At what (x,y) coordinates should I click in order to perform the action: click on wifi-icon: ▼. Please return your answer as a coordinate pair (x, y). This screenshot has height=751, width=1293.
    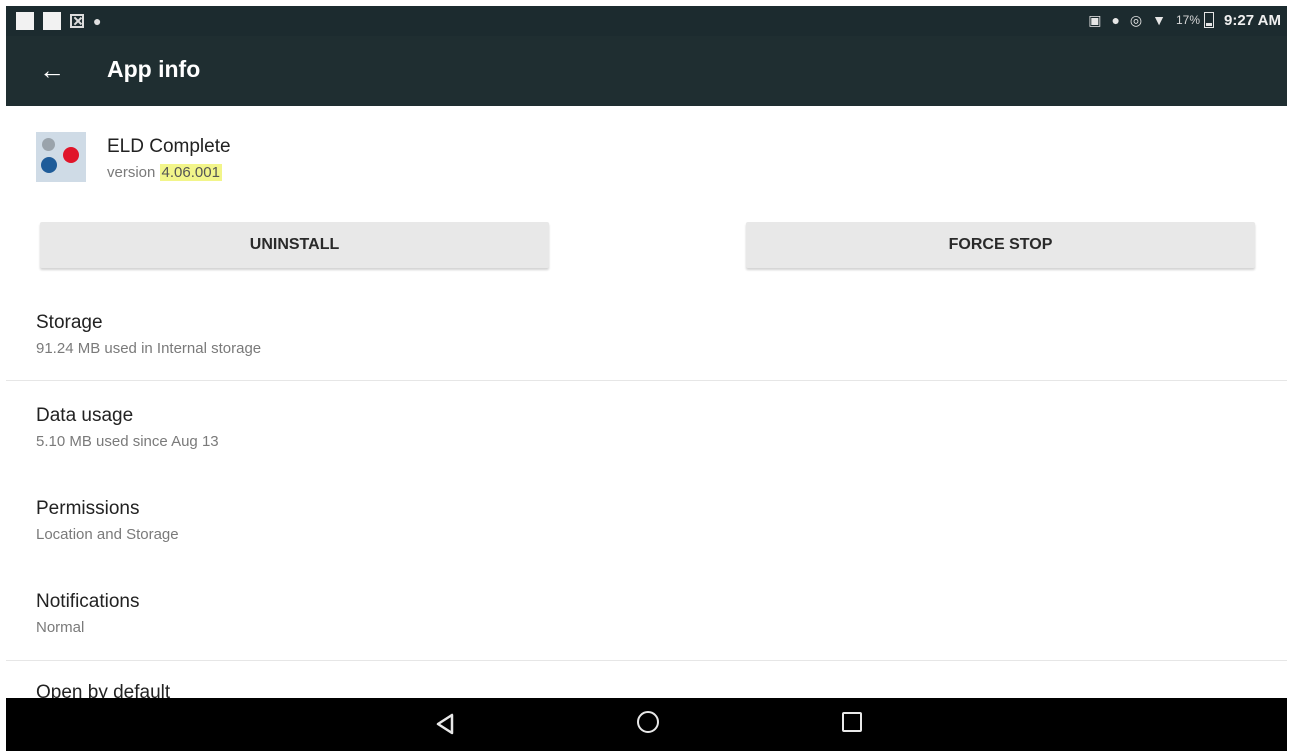
    Looking at the image, I should click on (1159, 20).